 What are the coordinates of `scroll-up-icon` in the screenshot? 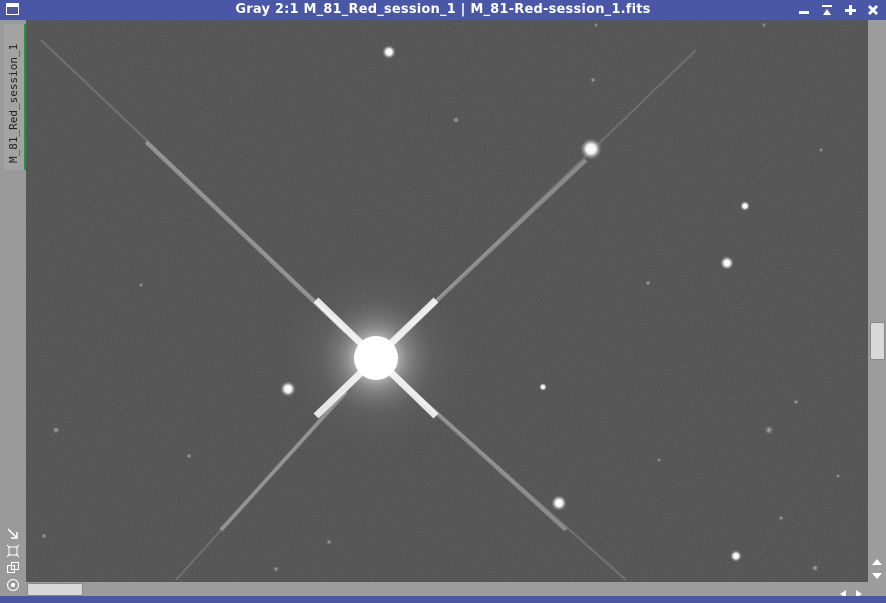 It's located at (877, 558).